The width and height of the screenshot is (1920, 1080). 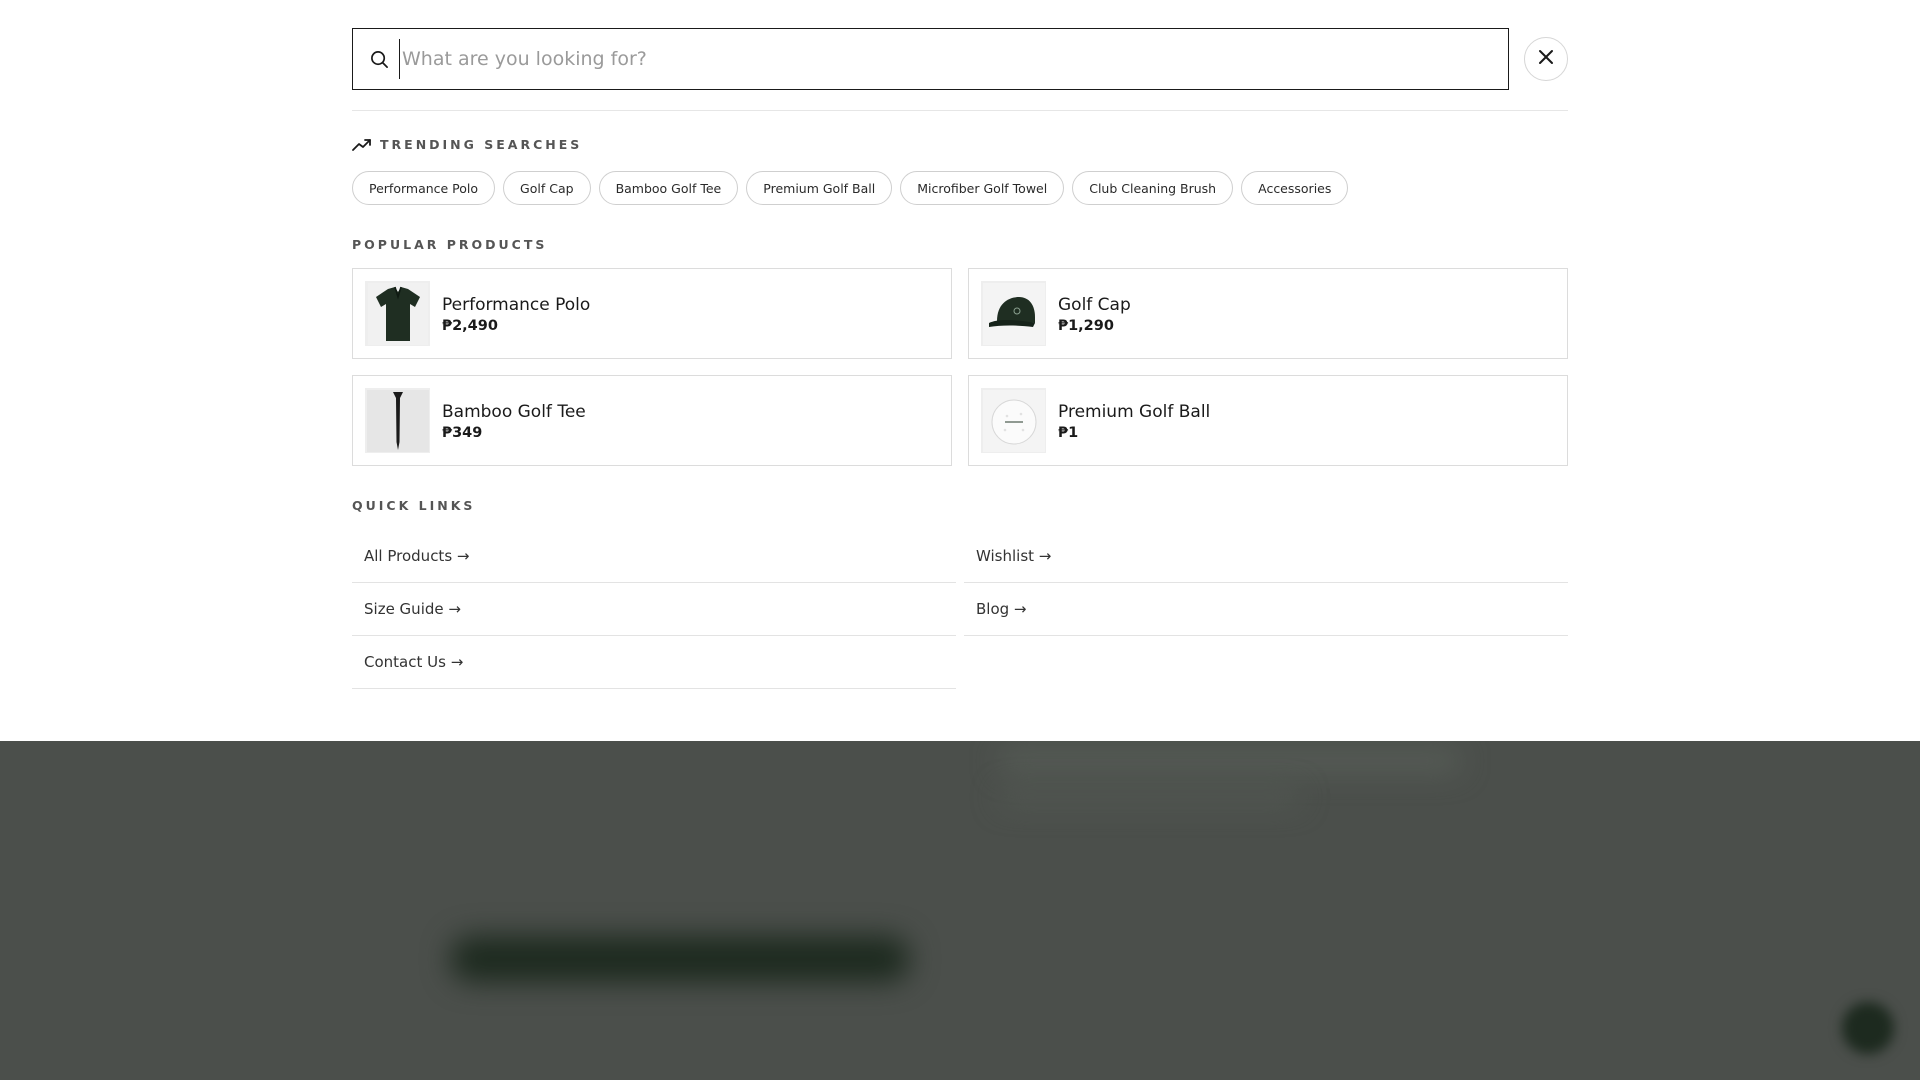 I want to click on product-info: Premium Golf Ball ₱1, so click(x=1134, y=421).